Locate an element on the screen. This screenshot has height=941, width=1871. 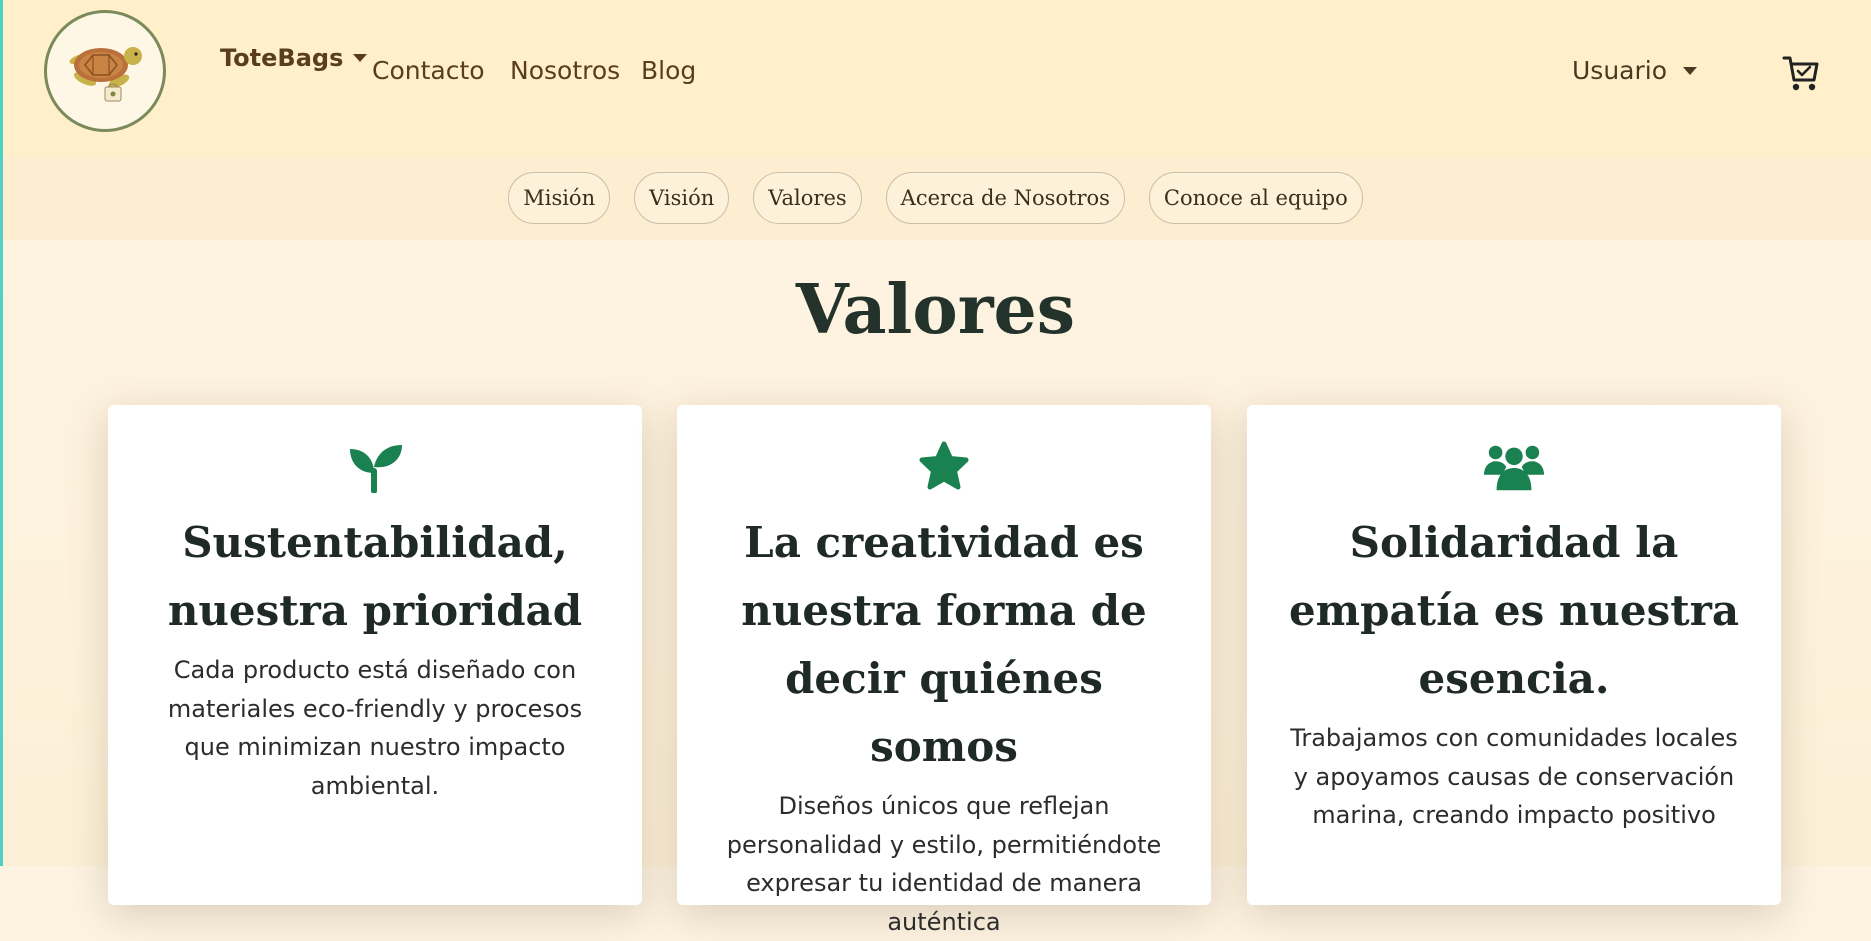
brand-label: ToteBags is located at coordinates (282, 58).